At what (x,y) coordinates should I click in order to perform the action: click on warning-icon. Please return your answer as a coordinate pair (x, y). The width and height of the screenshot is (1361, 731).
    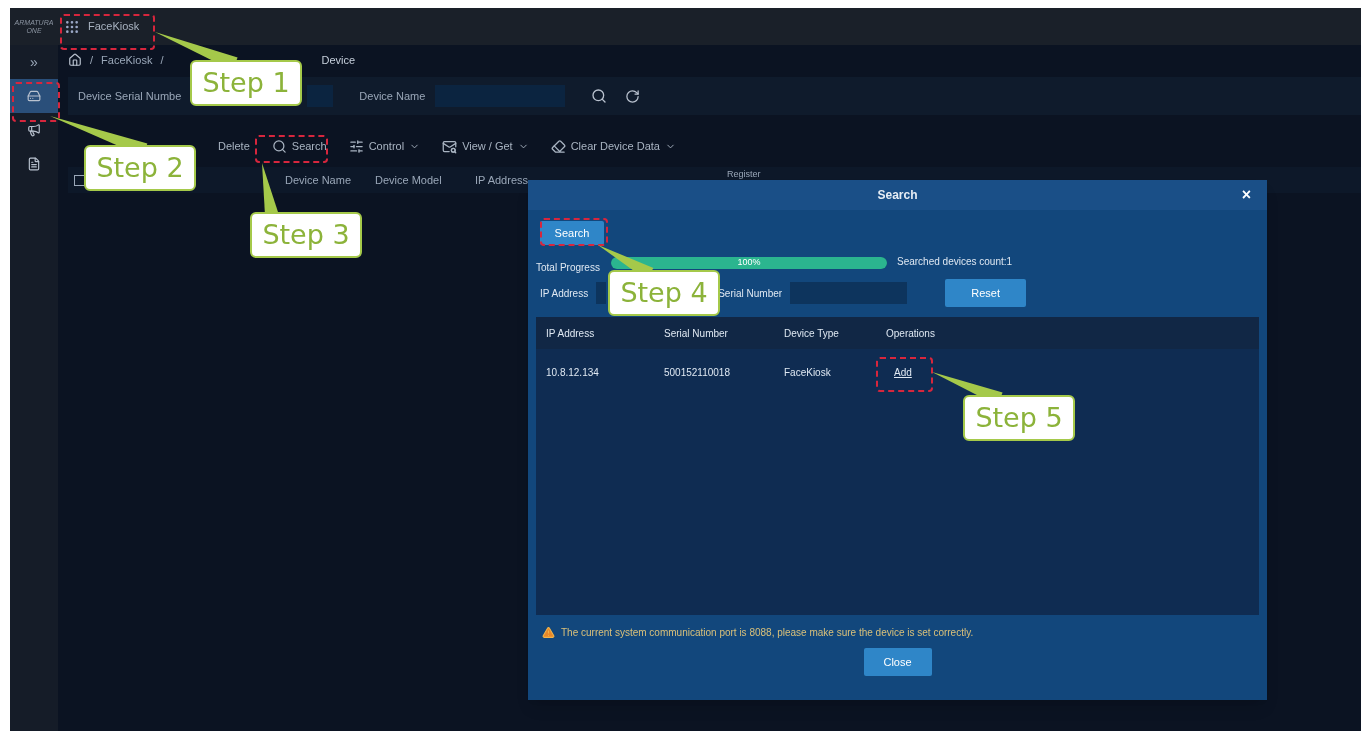
    Looking at the image, I should click on (548, 632).